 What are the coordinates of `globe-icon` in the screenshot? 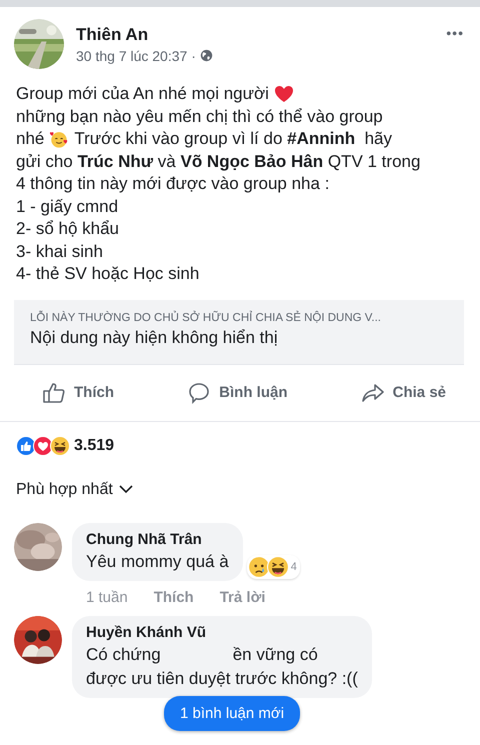 It's located at (206, 55).